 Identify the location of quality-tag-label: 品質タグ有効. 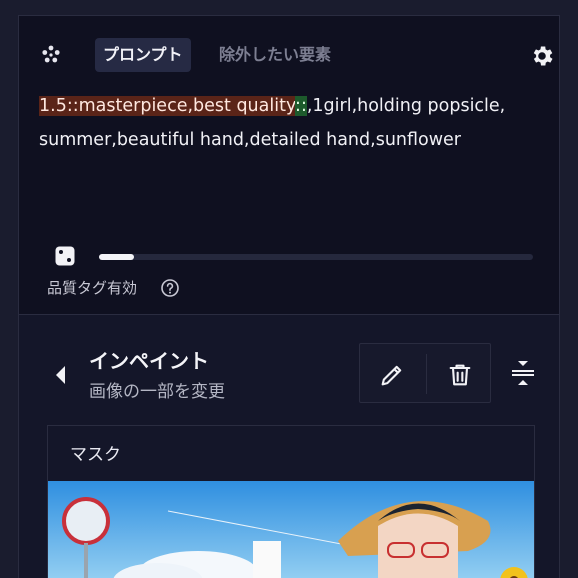
(92, 288).